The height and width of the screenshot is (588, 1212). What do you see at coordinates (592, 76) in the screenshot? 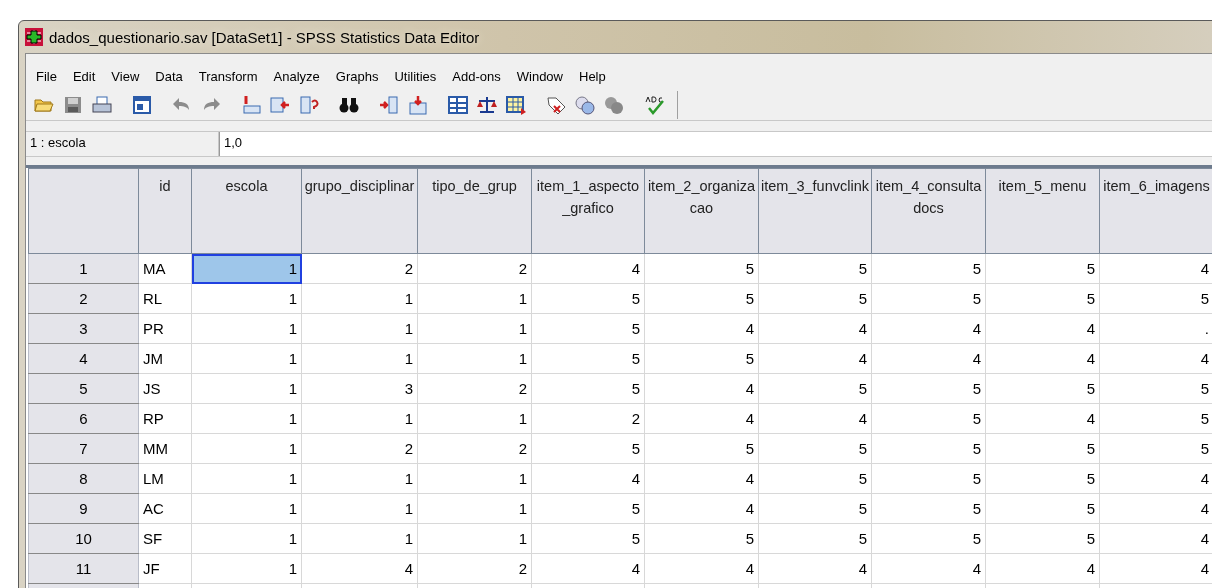
I see `menu-item: Help` at bounding box center [592, 76].